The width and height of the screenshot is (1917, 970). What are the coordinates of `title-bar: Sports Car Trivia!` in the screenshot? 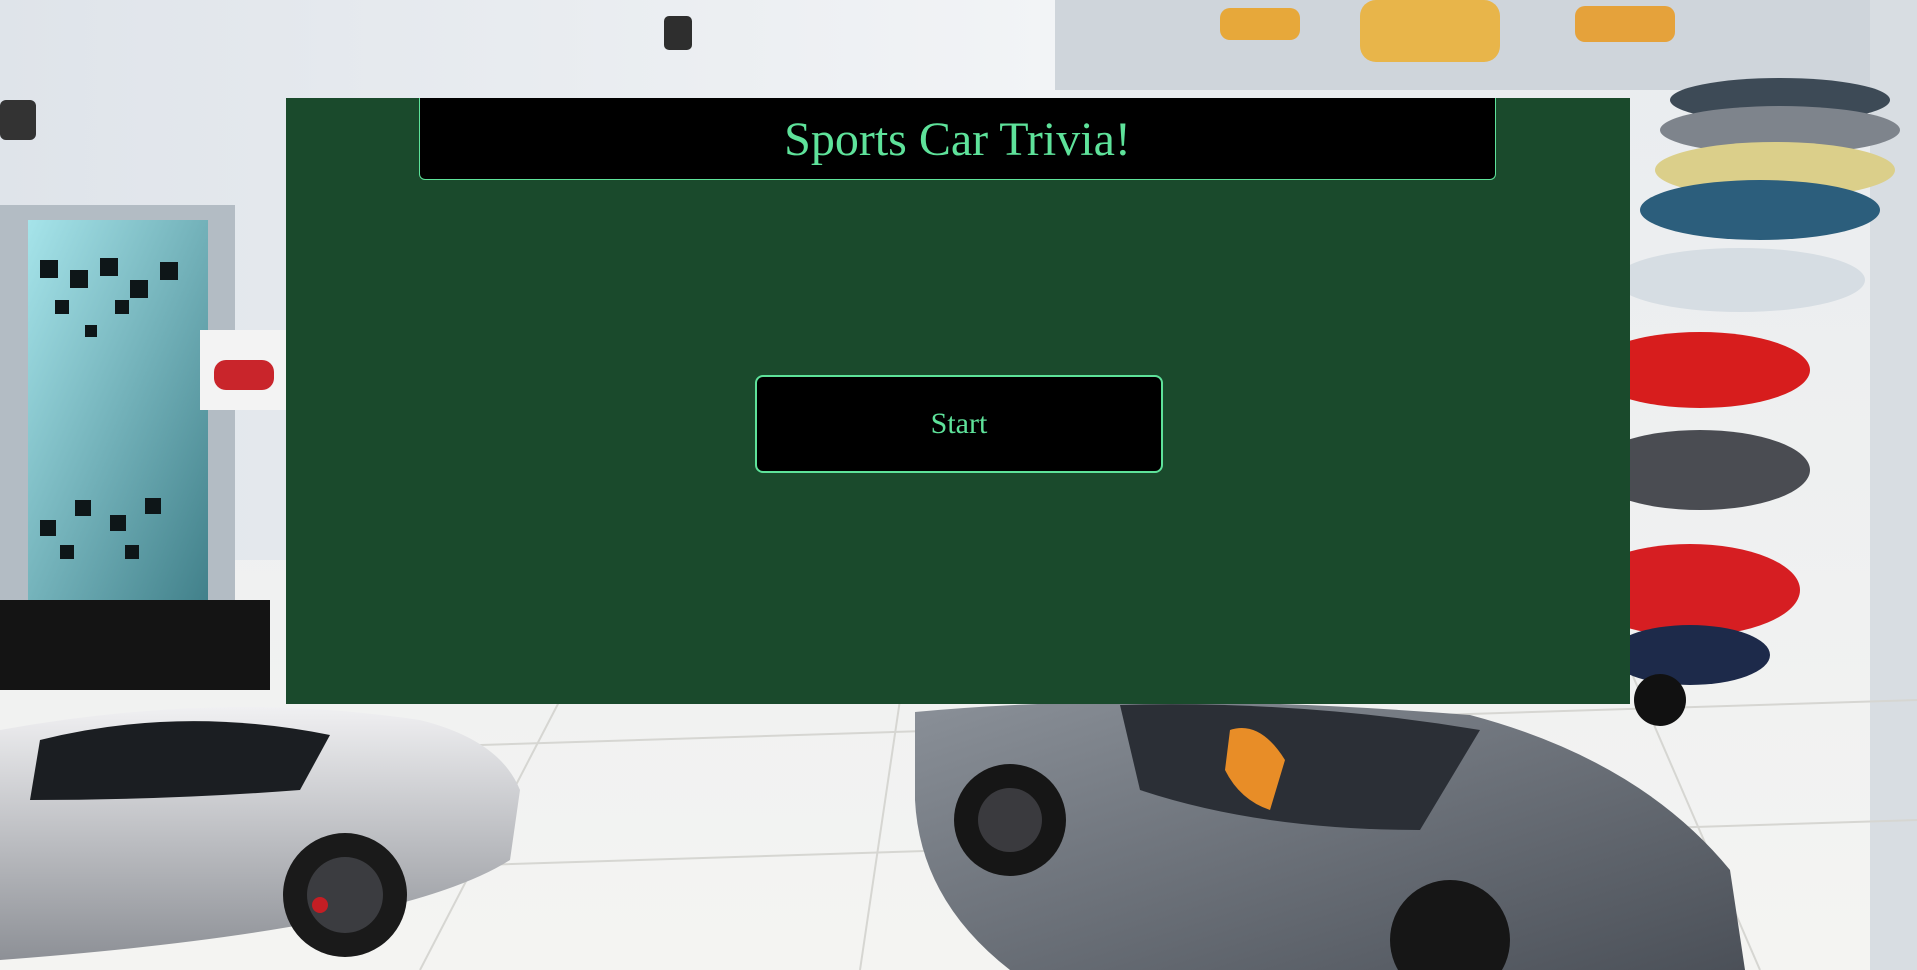 It's located at (957, 139).